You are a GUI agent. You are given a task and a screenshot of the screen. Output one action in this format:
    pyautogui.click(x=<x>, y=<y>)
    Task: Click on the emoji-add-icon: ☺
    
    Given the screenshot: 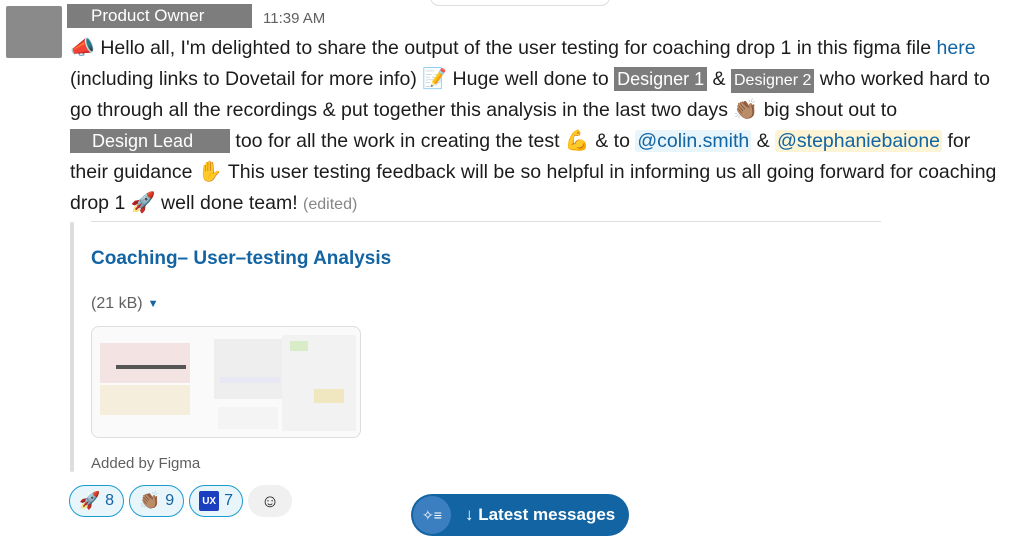 What is the action you would take?
    pyautogui.click(x=270, y=500)
    